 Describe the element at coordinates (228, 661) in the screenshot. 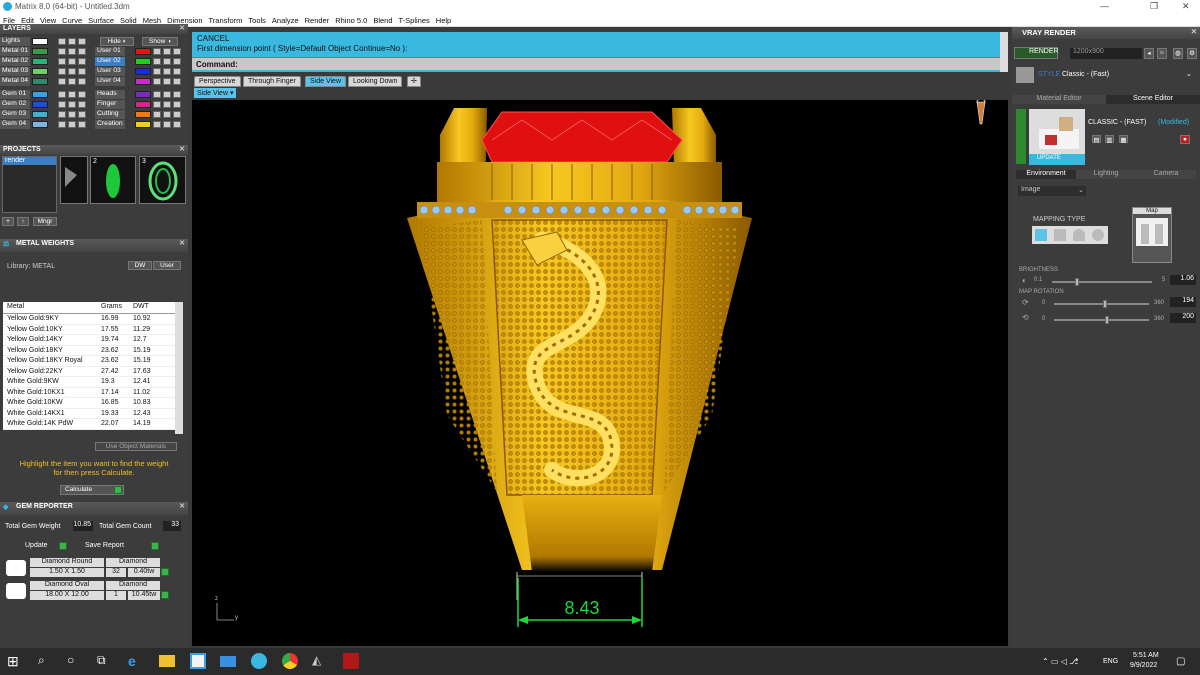

I see `mail-icon` at that location.